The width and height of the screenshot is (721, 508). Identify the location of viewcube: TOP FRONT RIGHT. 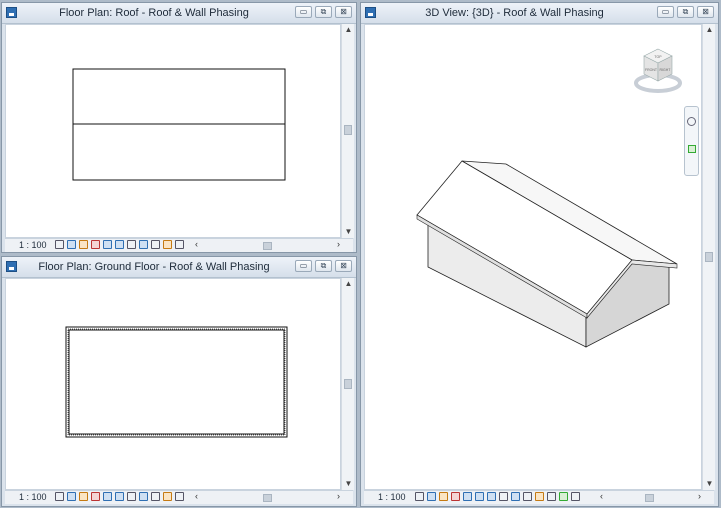
(658, 73).